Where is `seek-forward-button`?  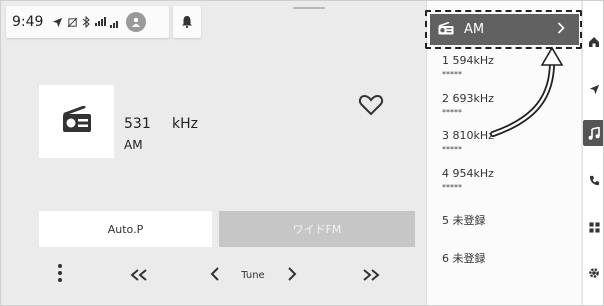
seek-forward-button is located at coordinates (371, 275).